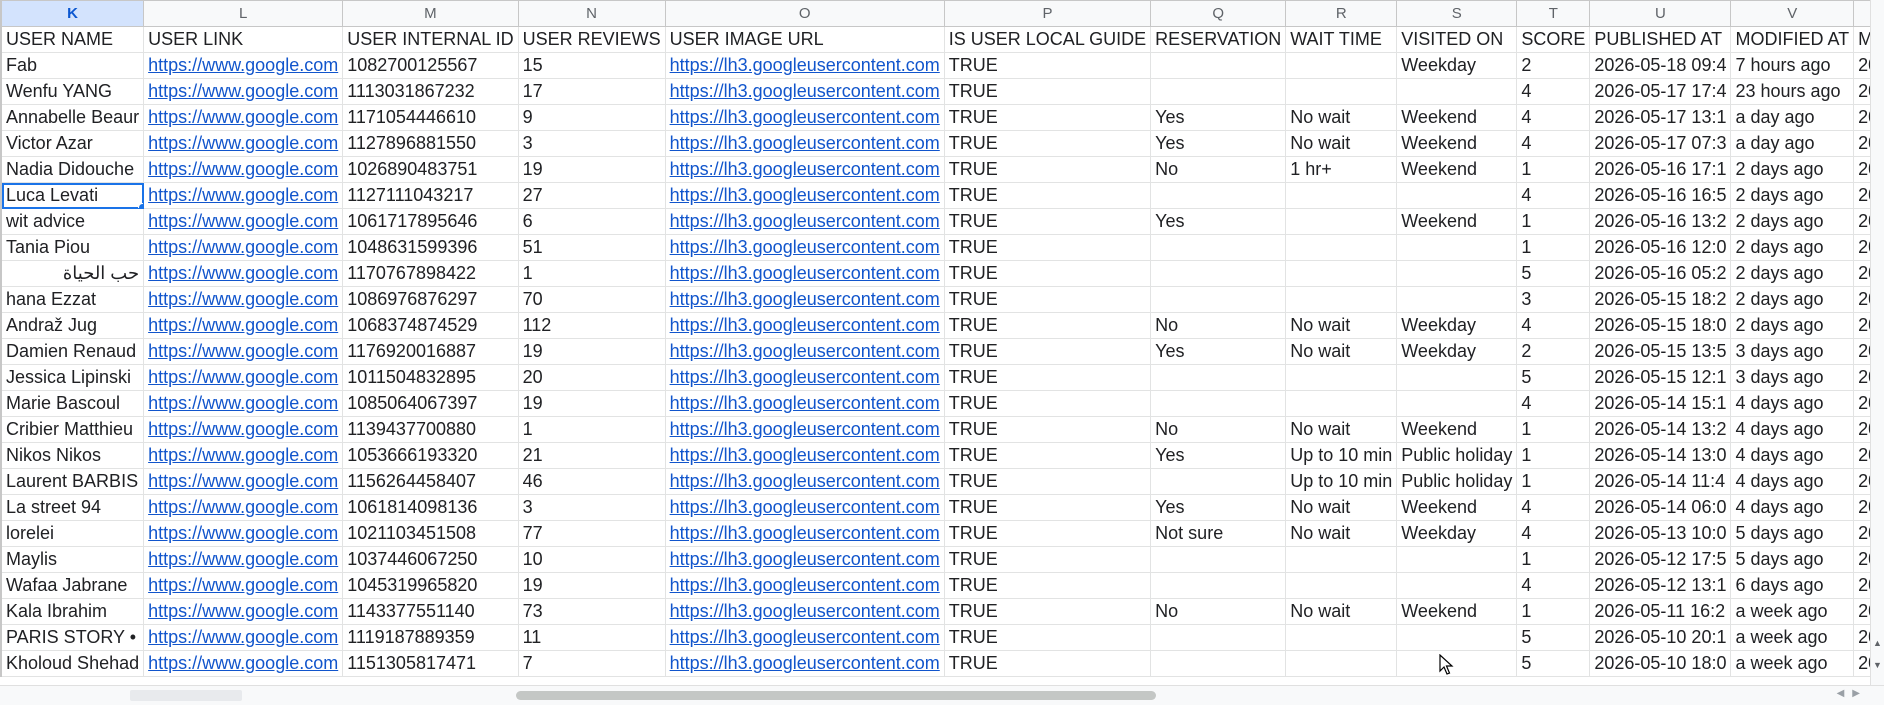  Describe the element at coordinates (1660, 299) in the screenshot. I see `table-cell: 2026-05-15 18:2` at that location.